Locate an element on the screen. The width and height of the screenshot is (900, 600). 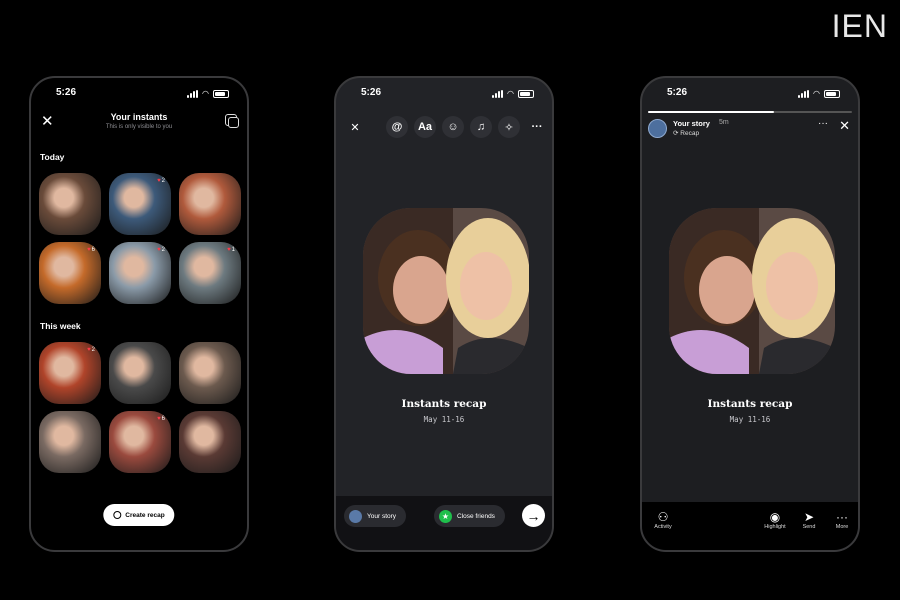
music-icon: ♫ is located at coordinates (481, 127).